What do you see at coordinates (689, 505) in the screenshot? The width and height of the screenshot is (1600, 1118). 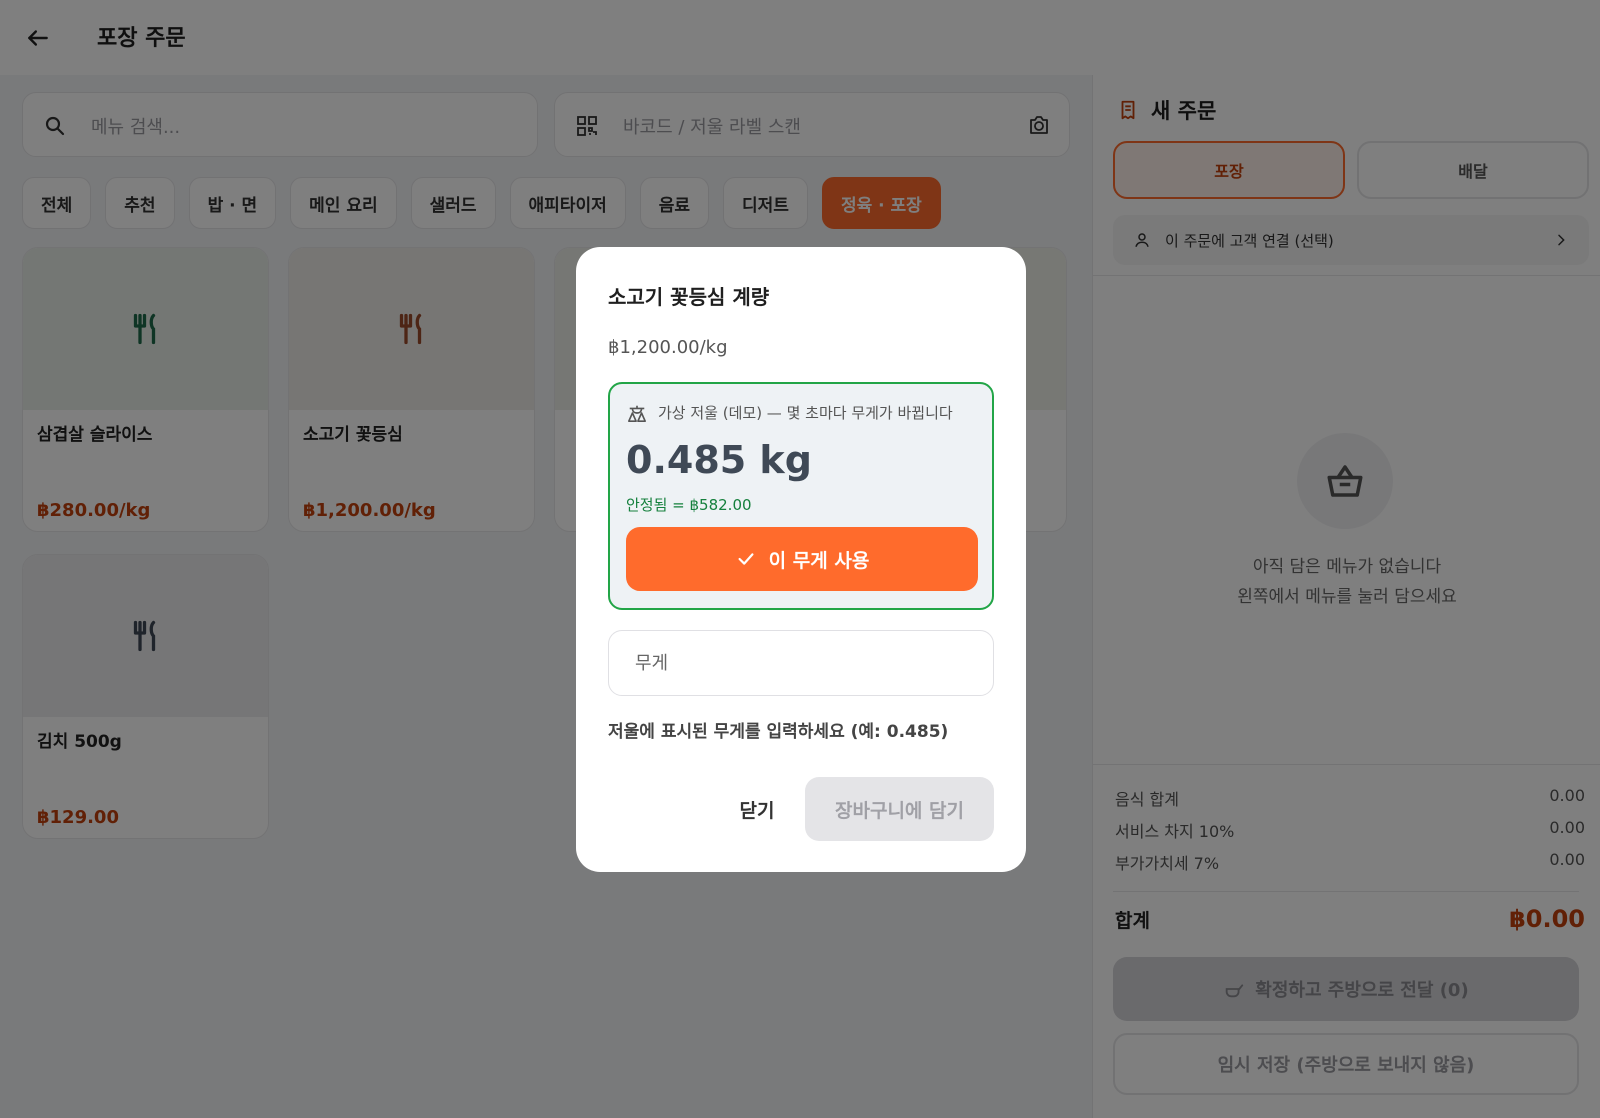 I see `scale-stable-status: 안정됨 = ฿582.00` at bounding box center [689, 505].